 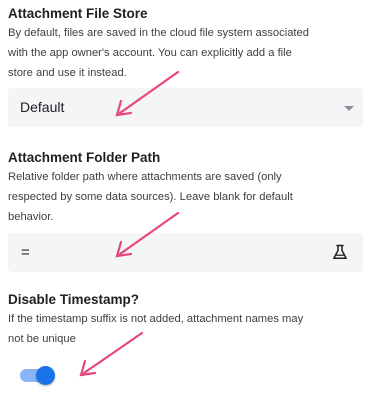 What do you see at coordinates (78, 13) in the screenshot?
I see `attachment-file-store-title: Attachment File Store` at bounding box center [78, 13].